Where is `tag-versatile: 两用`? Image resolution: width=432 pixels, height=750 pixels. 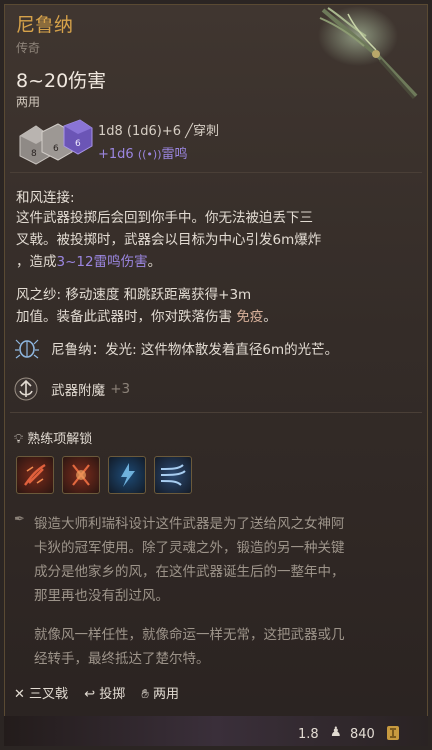 tag-versatile: 两用 is located at coordinates (165, 694).